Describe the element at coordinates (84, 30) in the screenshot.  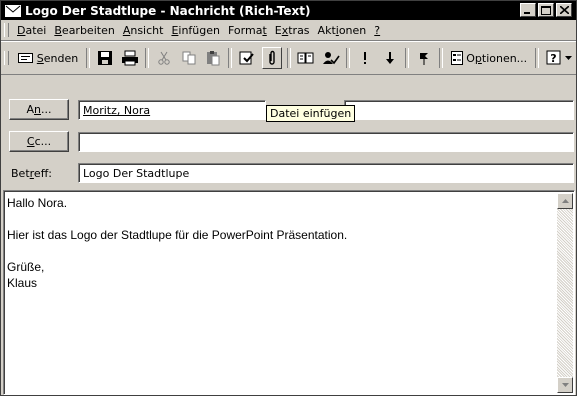
I see `menu-item: Bearbeiten` at that location.